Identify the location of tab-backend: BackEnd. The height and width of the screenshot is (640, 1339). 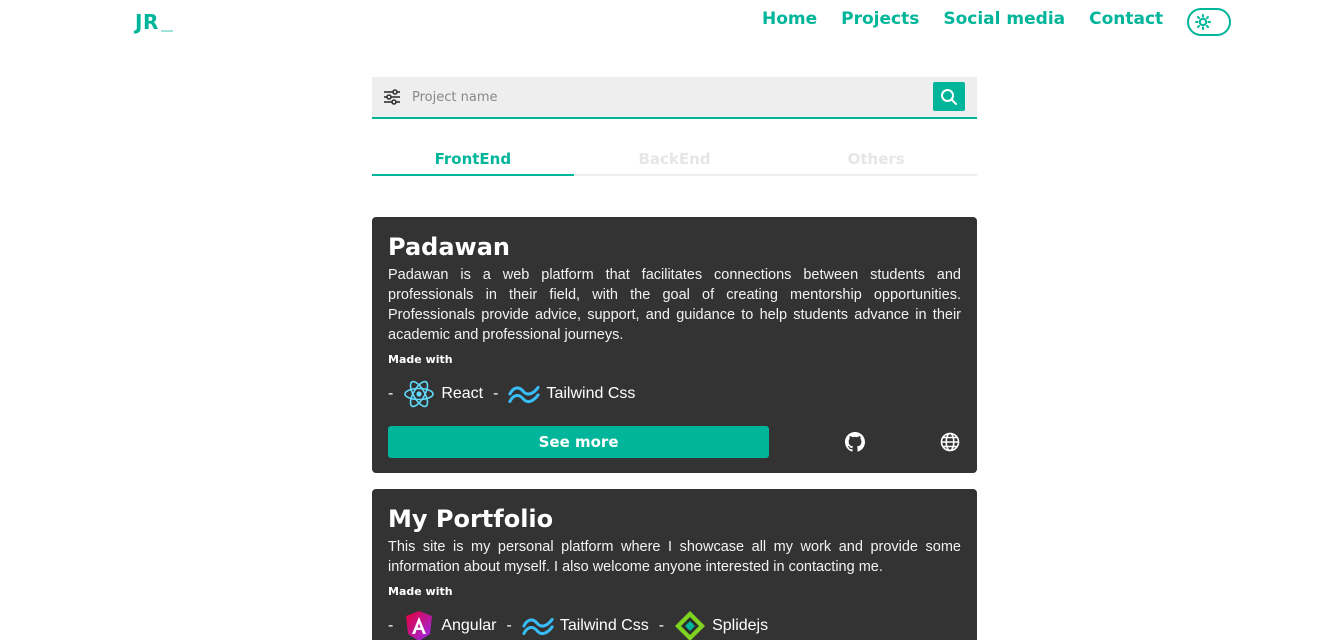
(675, 162).